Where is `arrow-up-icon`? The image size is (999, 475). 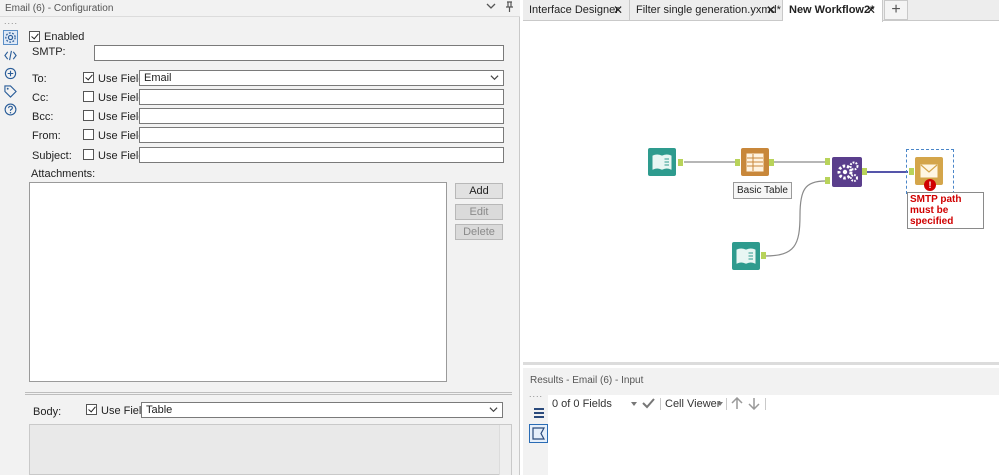 arrow-up-icon is located at coordinates (737, 404).